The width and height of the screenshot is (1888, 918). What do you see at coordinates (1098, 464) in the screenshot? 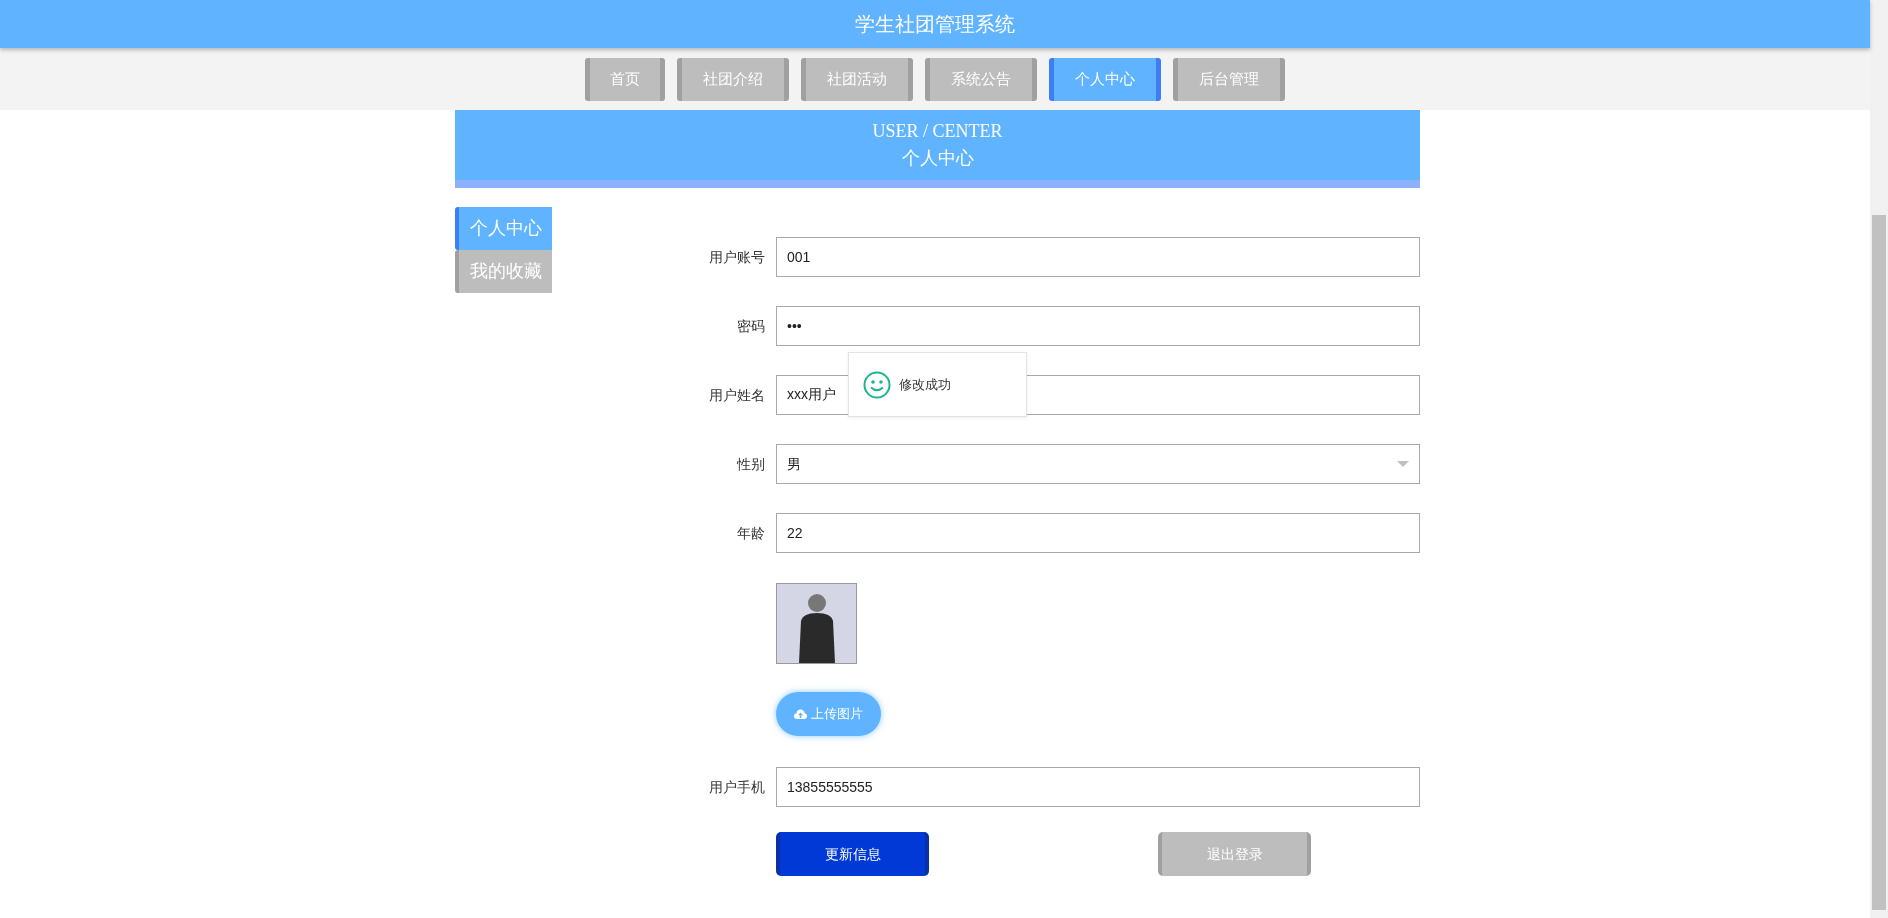
I see `select-field: 男` at bounding box center [1098, 464].